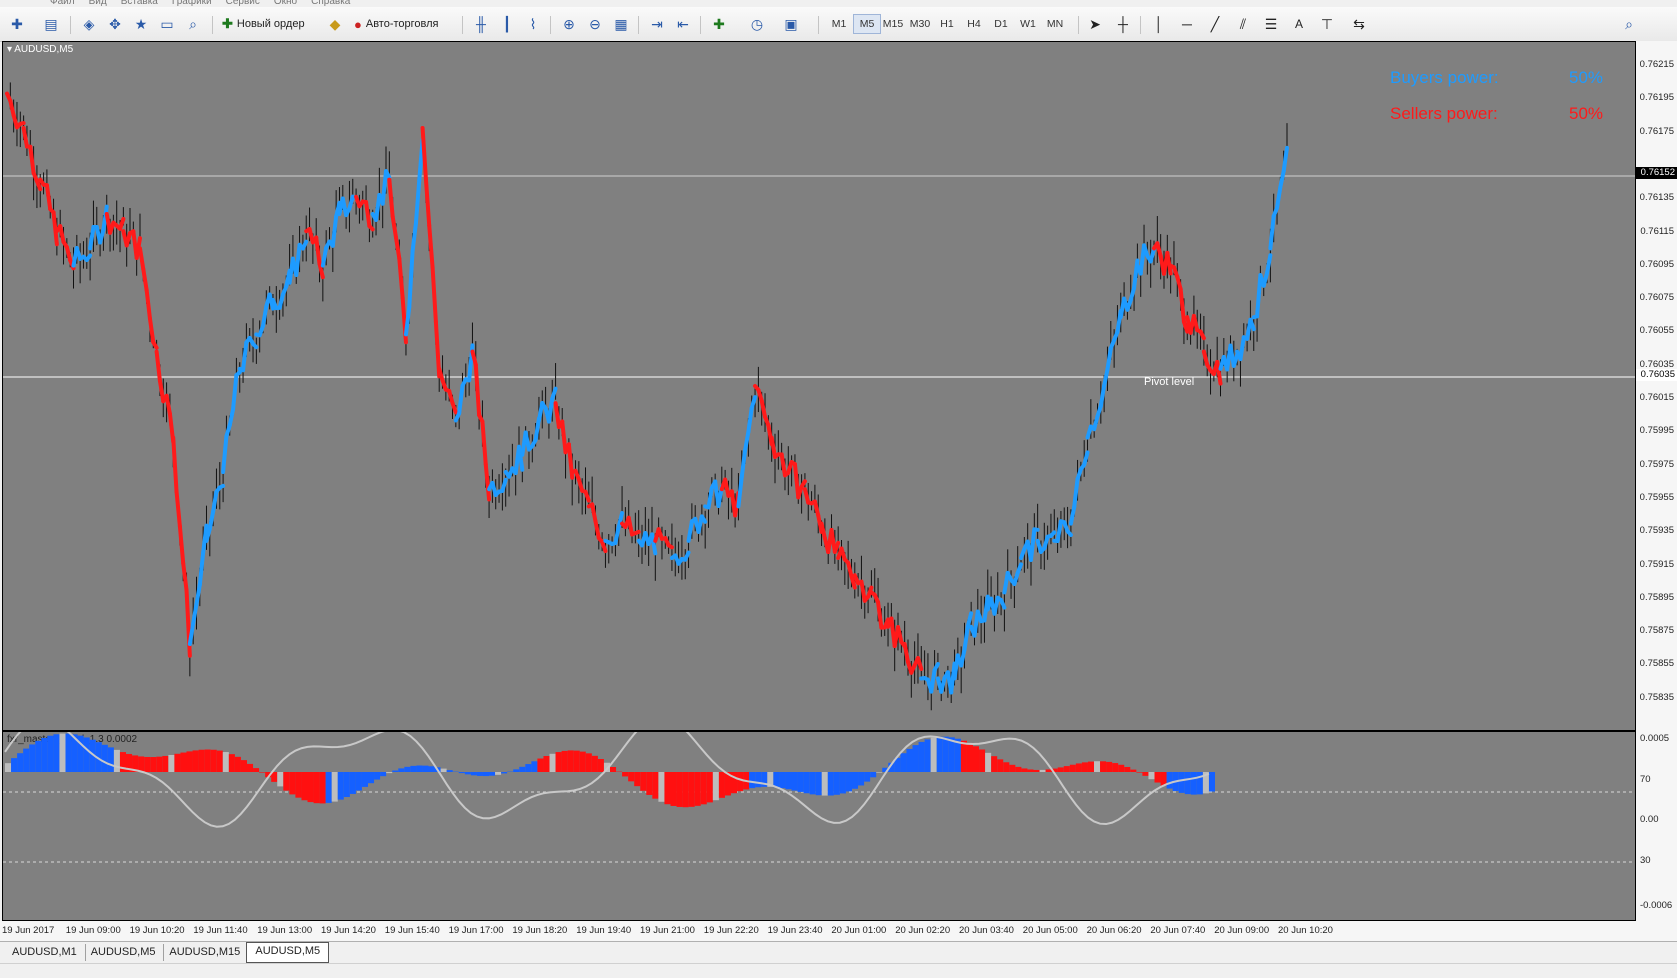 Image resolution: width=1677 pixels, height=978 pixels. Describe the element at coordinates (867, 24) in the screenshot. I see `timeframe-m5: M5` at that location.